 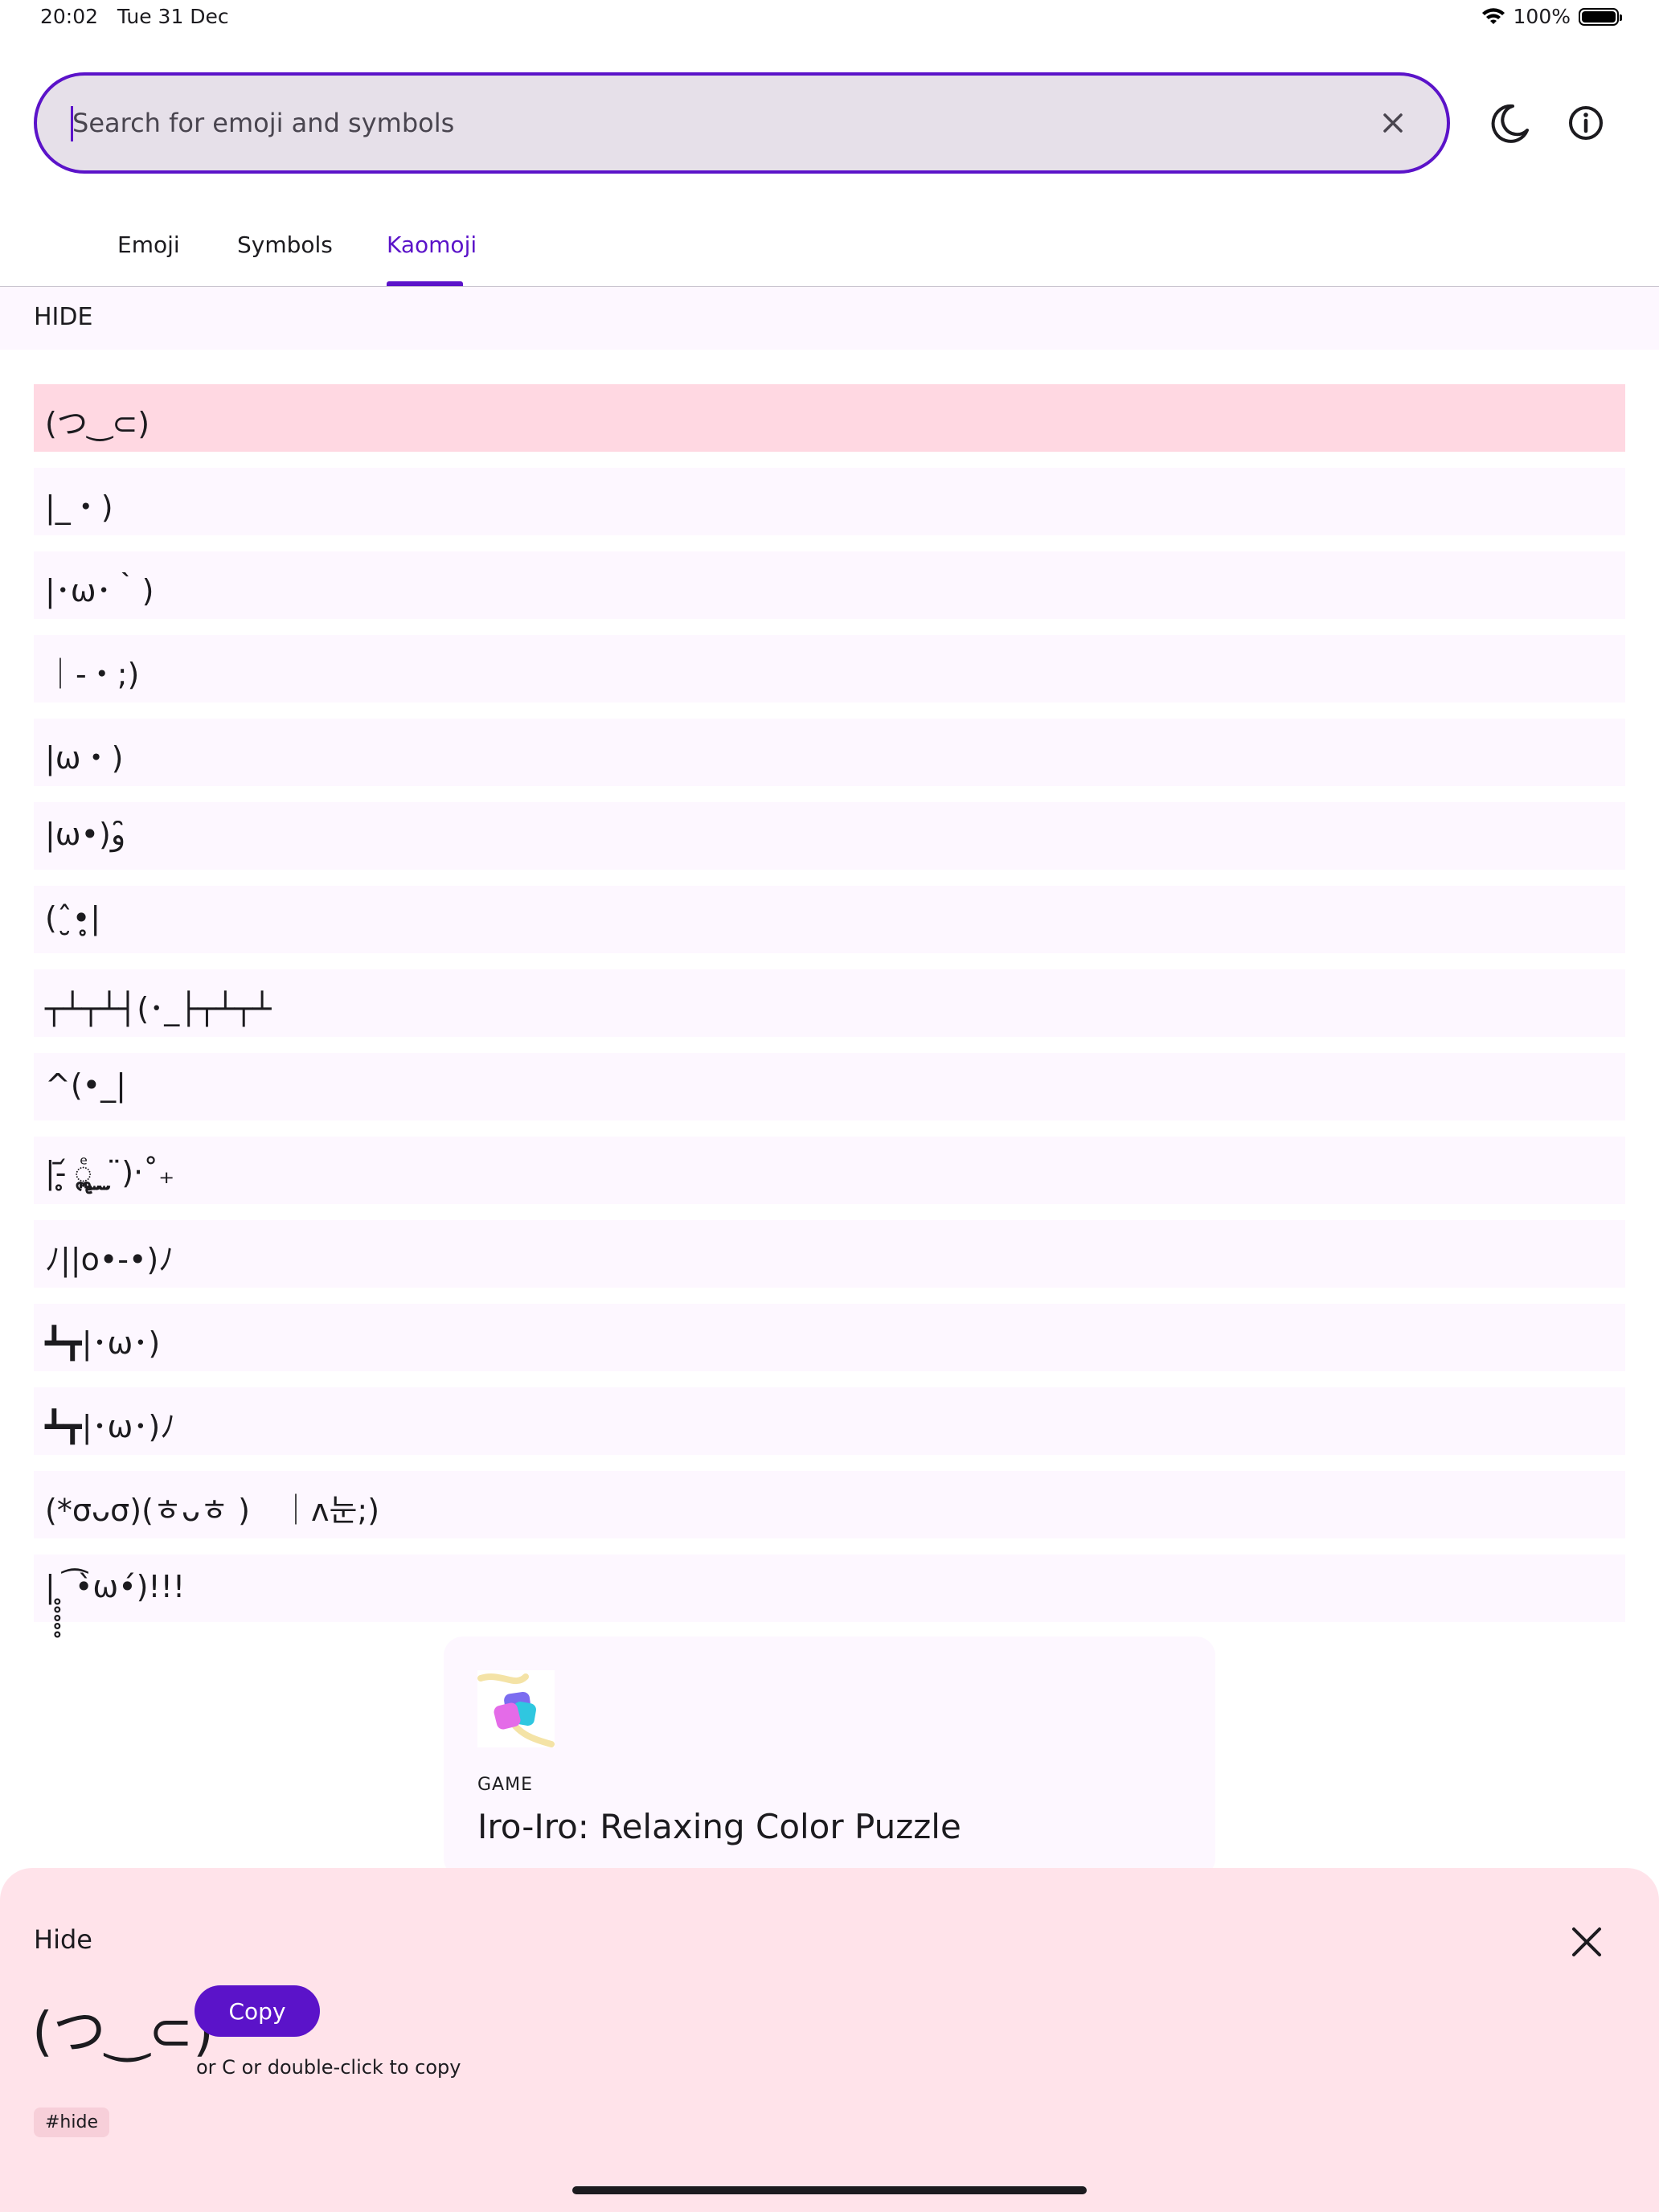 What do you see at coordinates (123, 2031) in the screenshot?
I see `selected-kaomoji: (つ‿⊂)` at bounding box center [123, 2031].